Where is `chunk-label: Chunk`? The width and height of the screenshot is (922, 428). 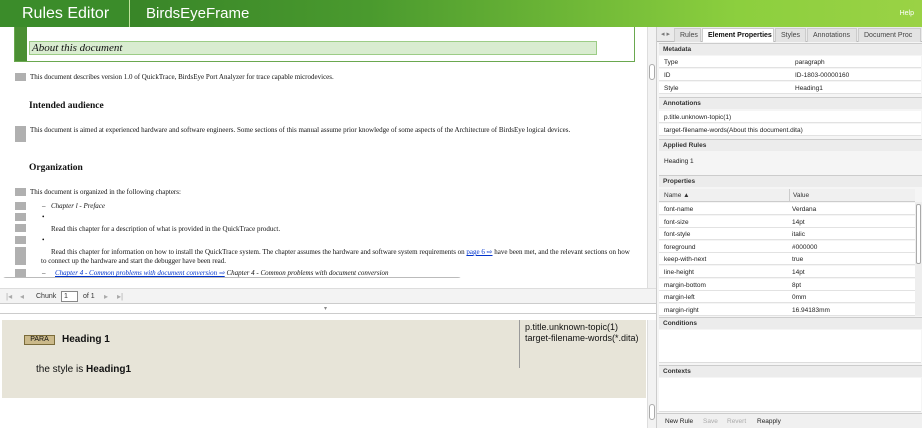
chunk-label: Chunk is located at coordinates (46, 296).